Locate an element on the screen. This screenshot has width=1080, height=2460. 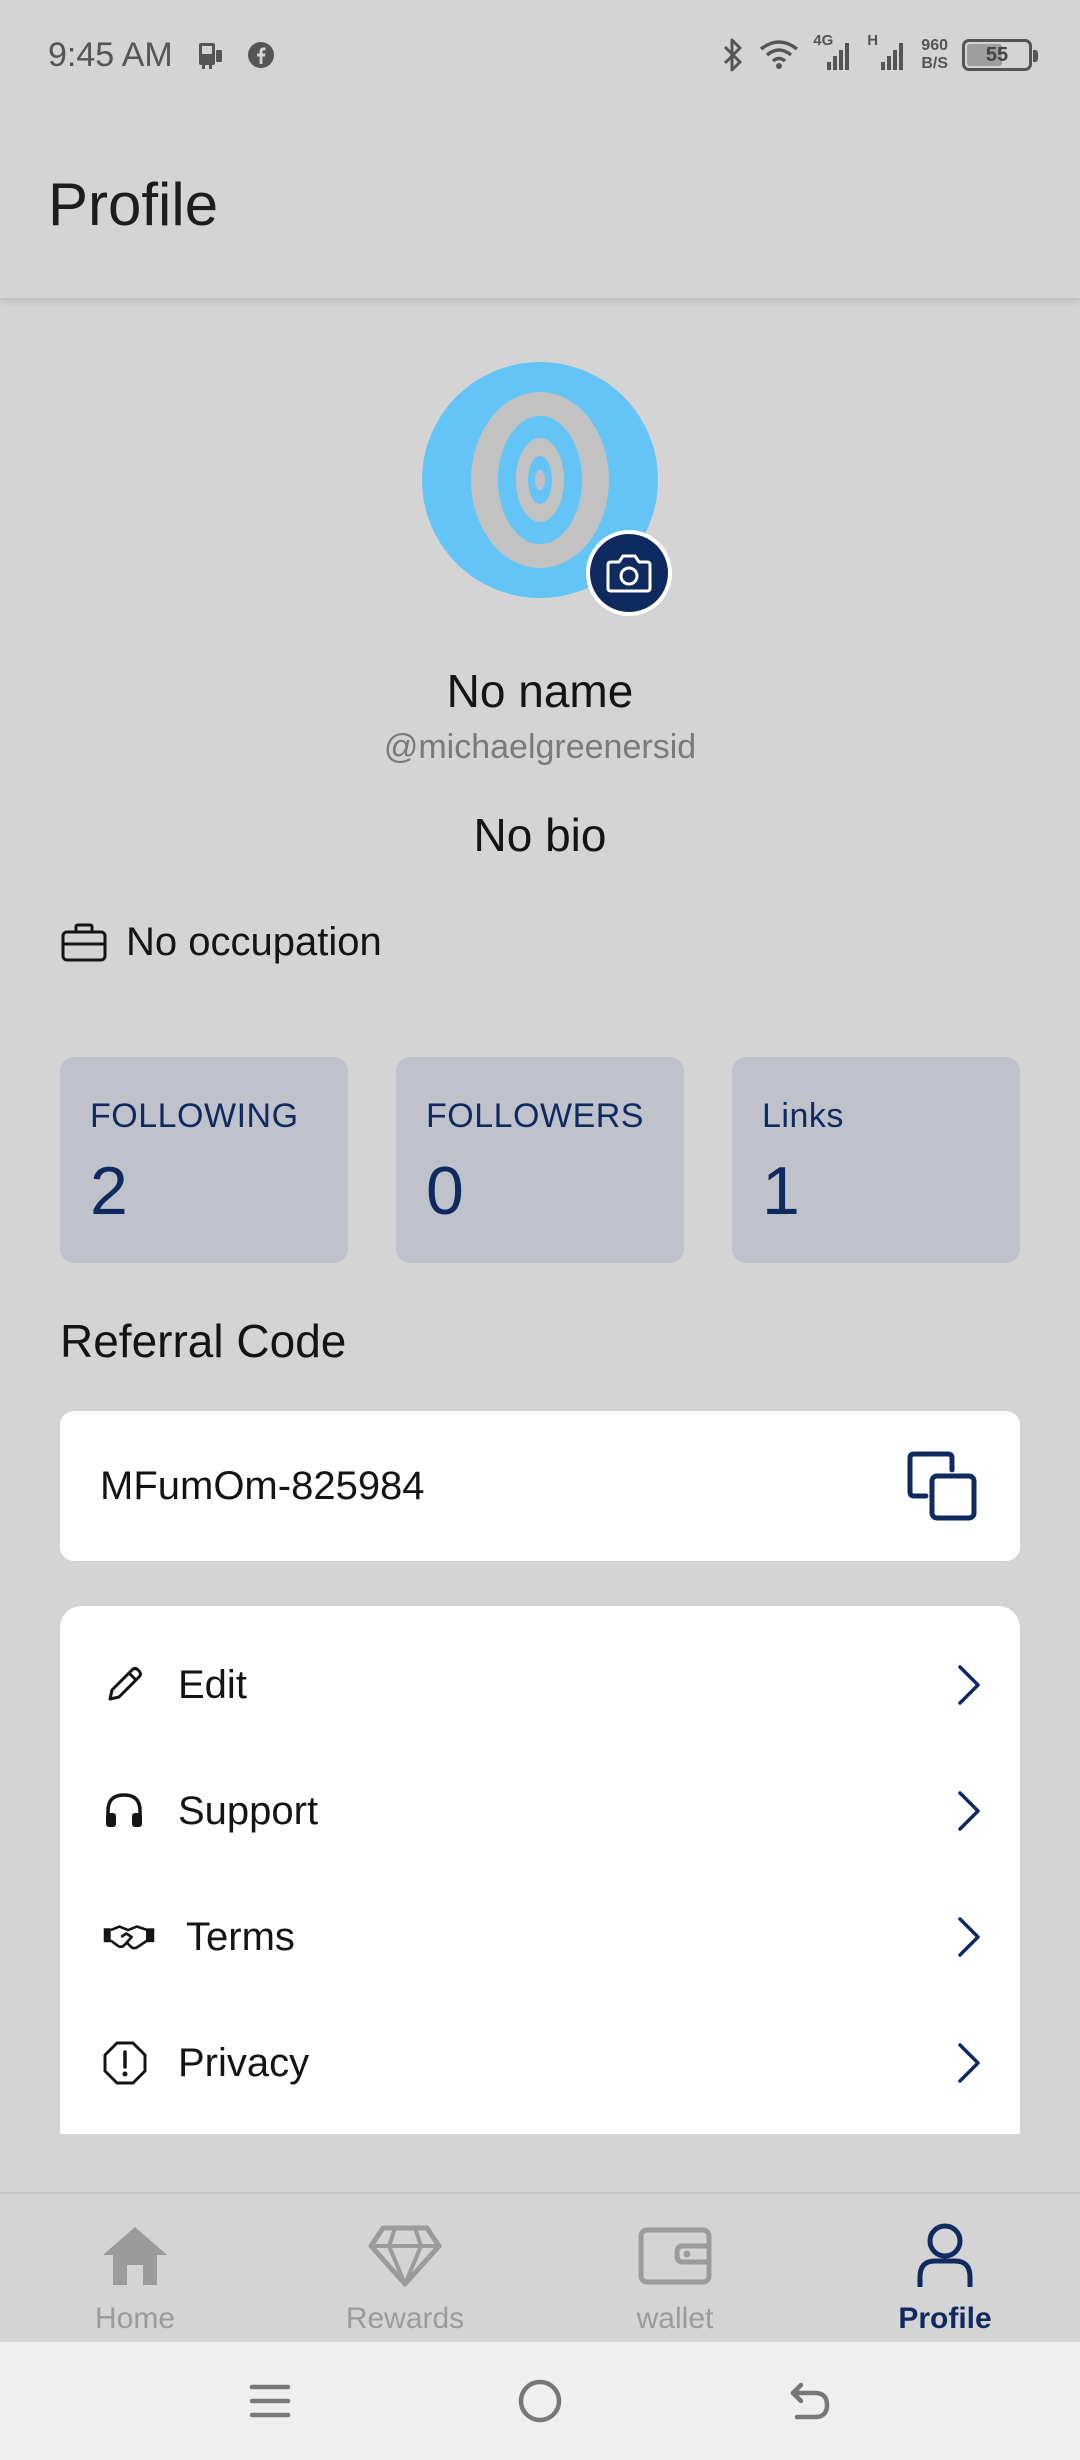
avatar-container is located at coordinates (547, 489).